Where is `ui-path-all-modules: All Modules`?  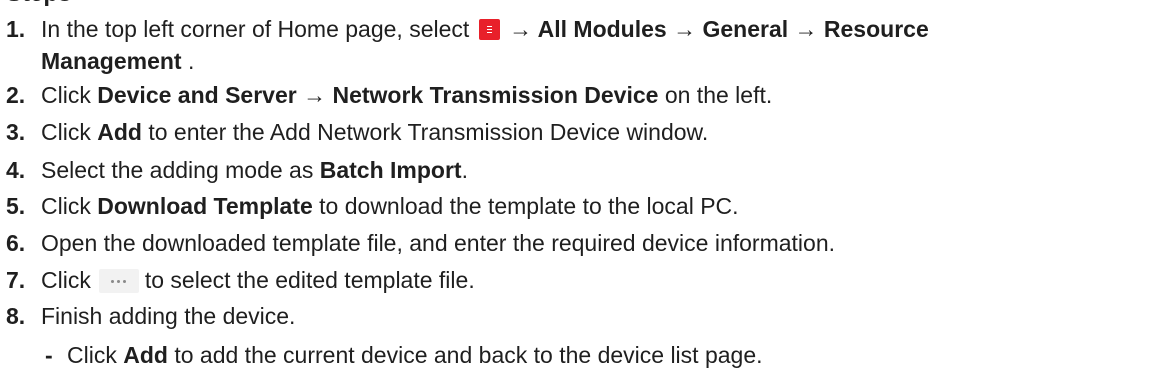 ui-path-all-modules: All Modules is located at coordinates (602, 29).